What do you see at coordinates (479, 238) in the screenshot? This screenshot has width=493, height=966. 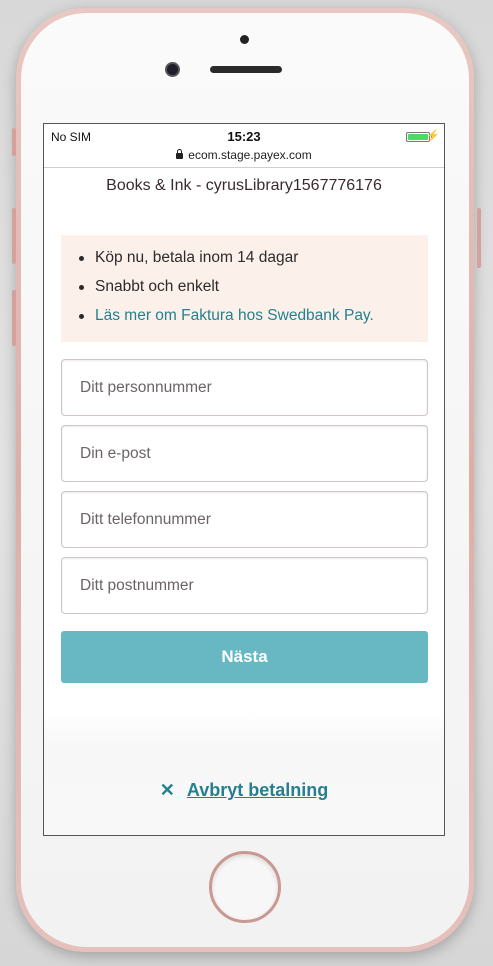 I see `power-button` at bounding box center [479, 238].